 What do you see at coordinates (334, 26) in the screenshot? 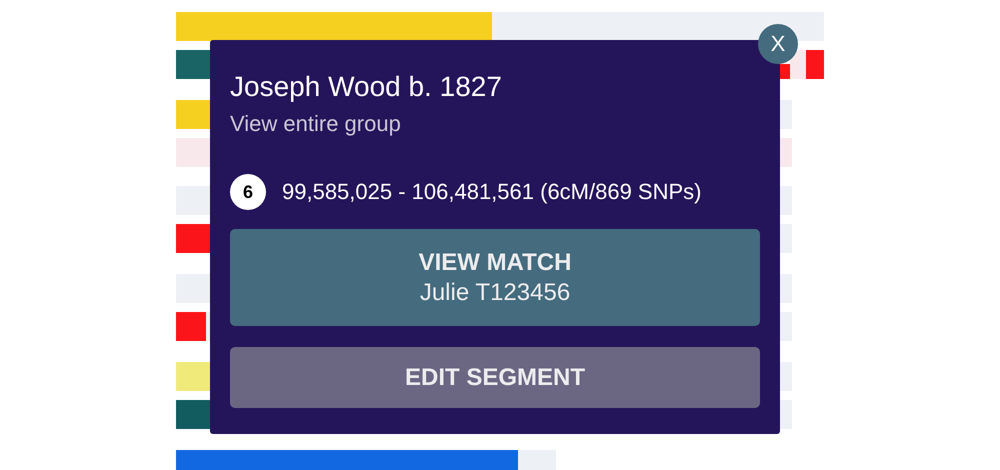
I see `segment-bar` at bounding box center [334, 26].